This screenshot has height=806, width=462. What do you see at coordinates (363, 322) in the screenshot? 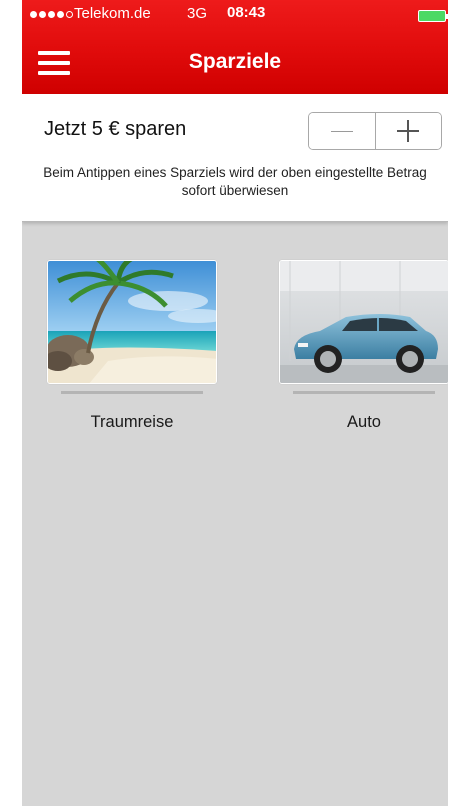
I see `blue-car-photo` at bounding box center [363, 322].